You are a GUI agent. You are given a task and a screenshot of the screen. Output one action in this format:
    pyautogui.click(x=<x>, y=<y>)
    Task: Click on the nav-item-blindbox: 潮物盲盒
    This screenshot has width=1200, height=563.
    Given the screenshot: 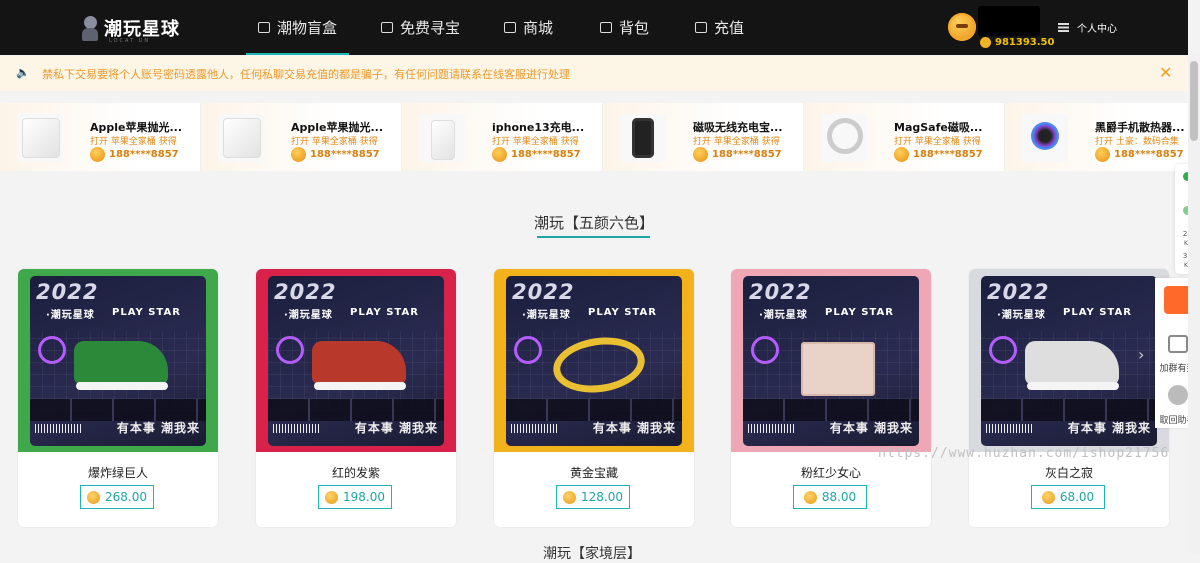 What is the action you would take?
    pyautogui.click(x=297, y=27)
    